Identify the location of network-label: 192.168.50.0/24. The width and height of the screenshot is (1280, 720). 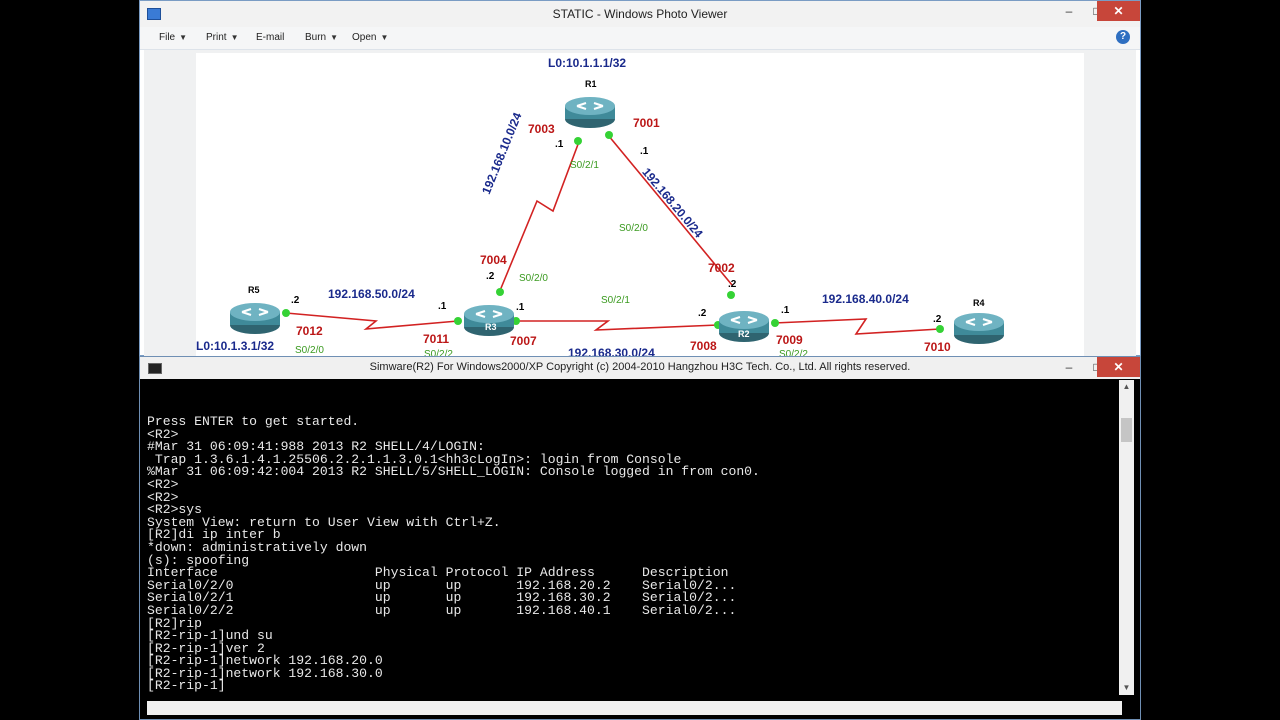
(371, 294).